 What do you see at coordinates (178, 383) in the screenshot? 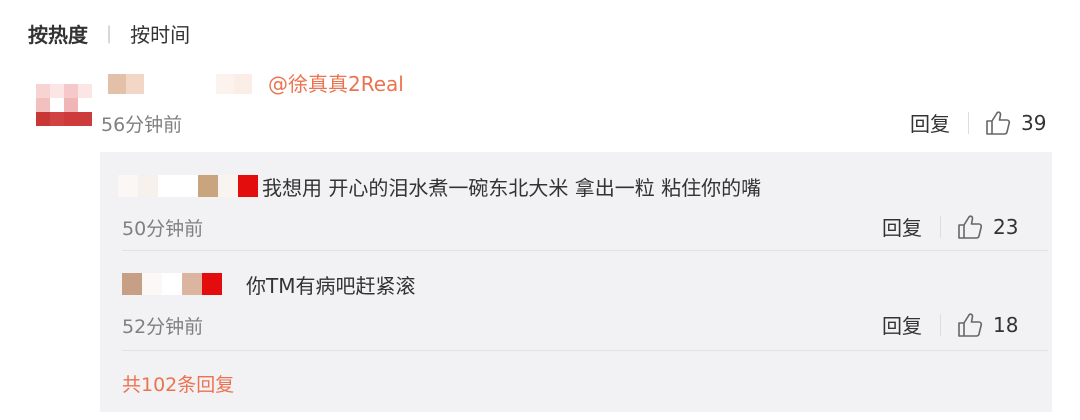
I see `total-replies-link: 共102条回复` at bounding box center [178, 383].